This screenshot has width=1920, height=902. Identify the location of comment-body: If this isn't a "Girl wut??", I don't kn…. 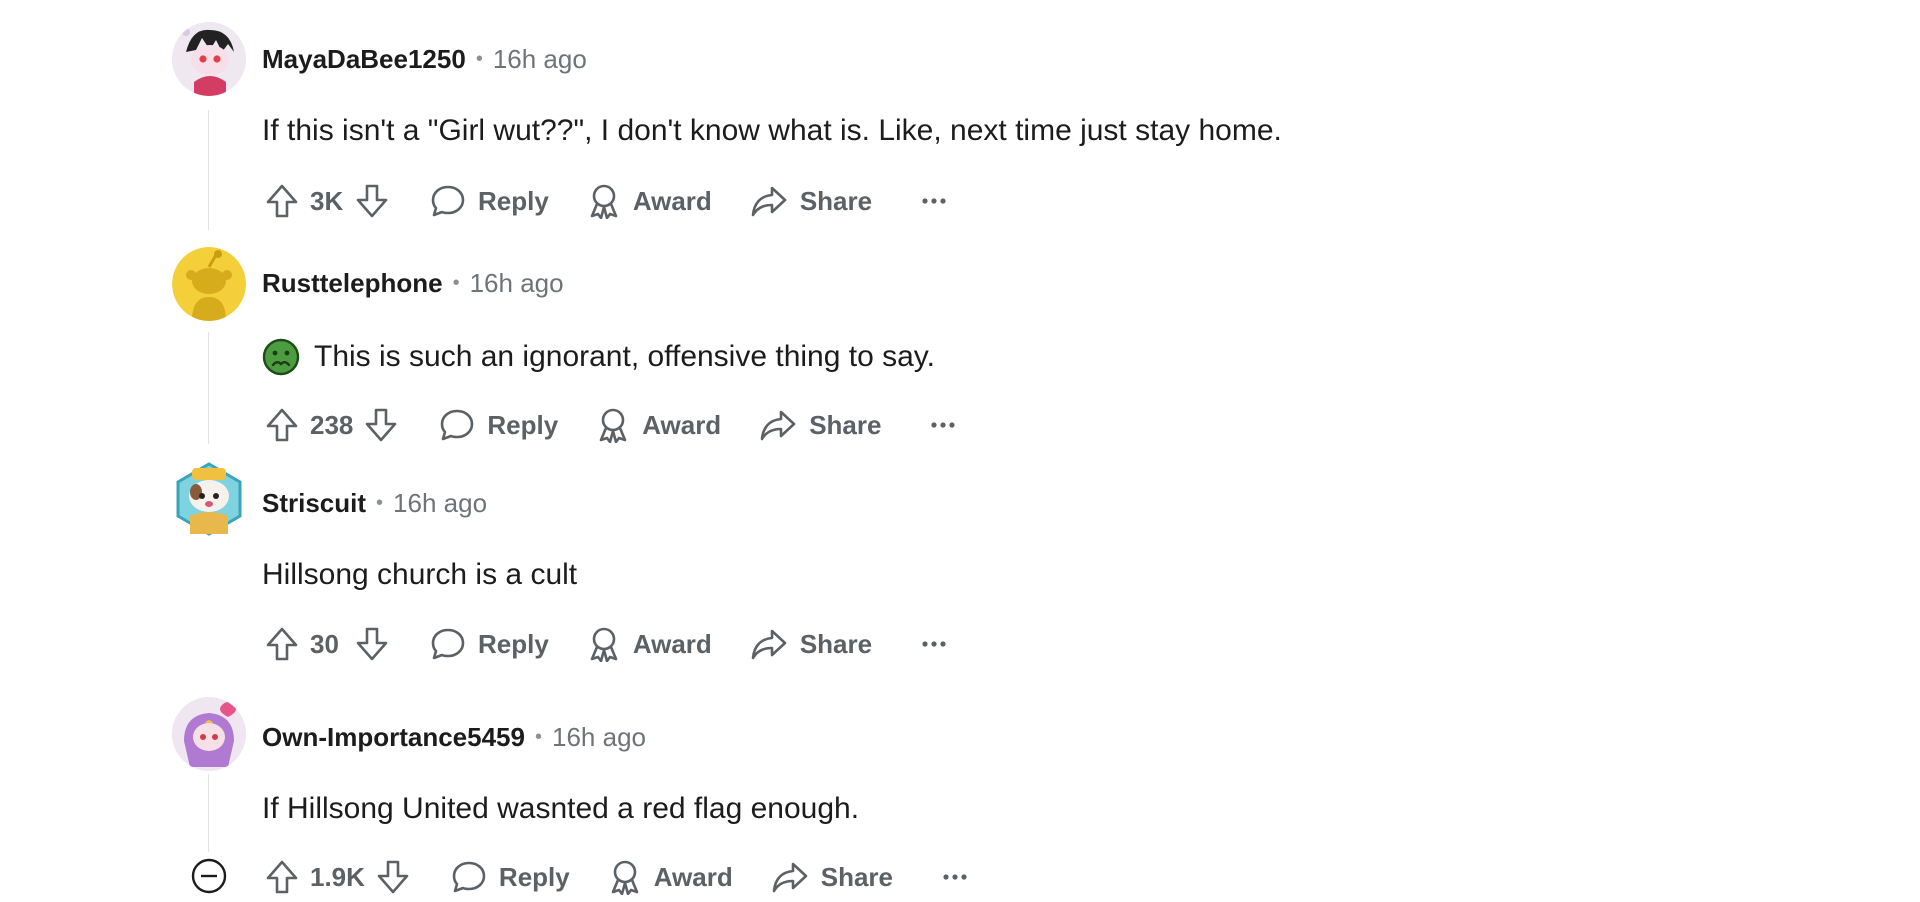
(772, 131).